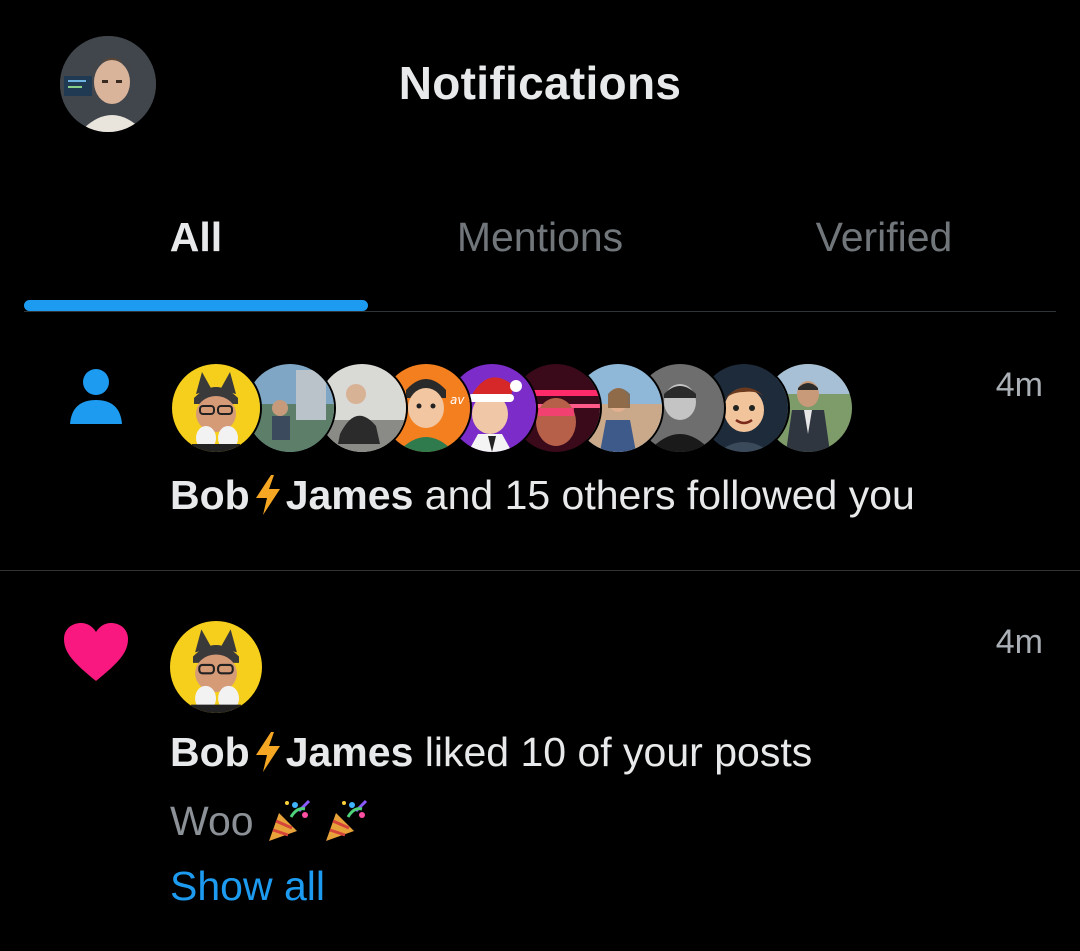 This screenshot has height=951, width=1080. I want to click on tab-bar: All Mentions Verified, so click(540, 251).